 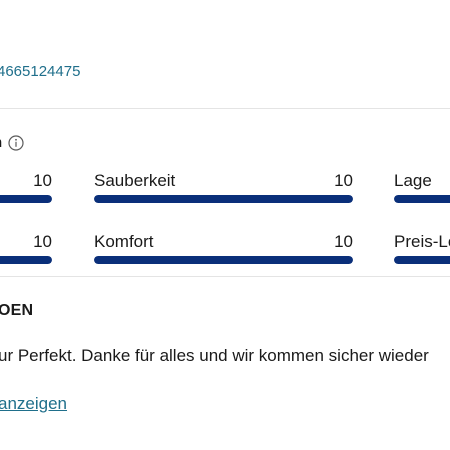 What do you see at coordinates (225, 108) in the screenshot?
I see `divider-top` at bounding box center [225, 108].